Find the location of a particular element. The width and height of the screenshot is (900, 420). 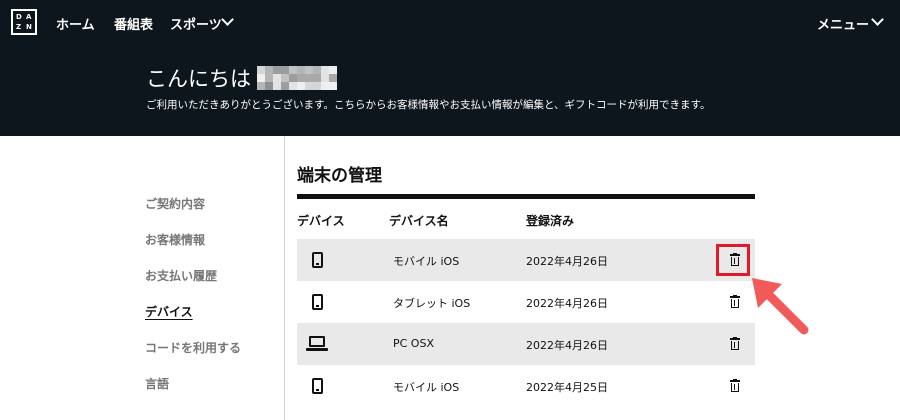

column-header-device: デバイス is located at coordinates (321, 221).